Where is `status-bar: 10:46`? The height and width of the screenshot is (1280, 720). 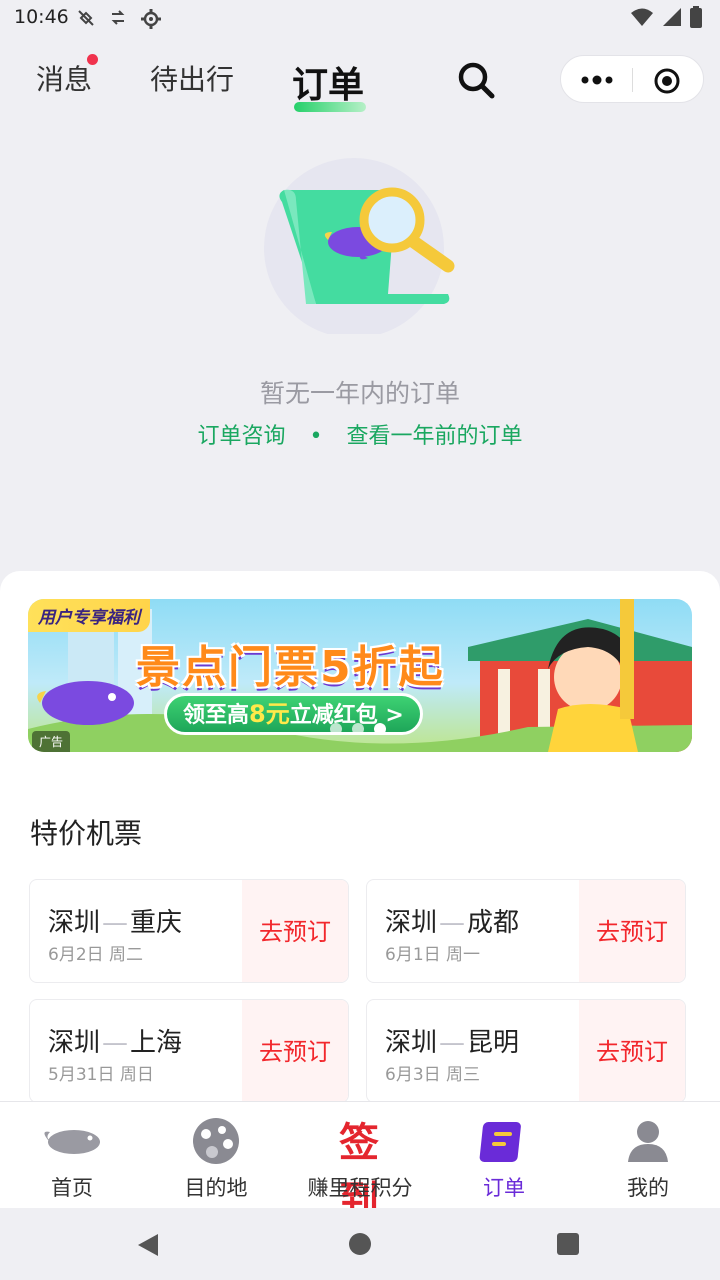 status-bar: 10:46 is located at coordinates (360, 18).